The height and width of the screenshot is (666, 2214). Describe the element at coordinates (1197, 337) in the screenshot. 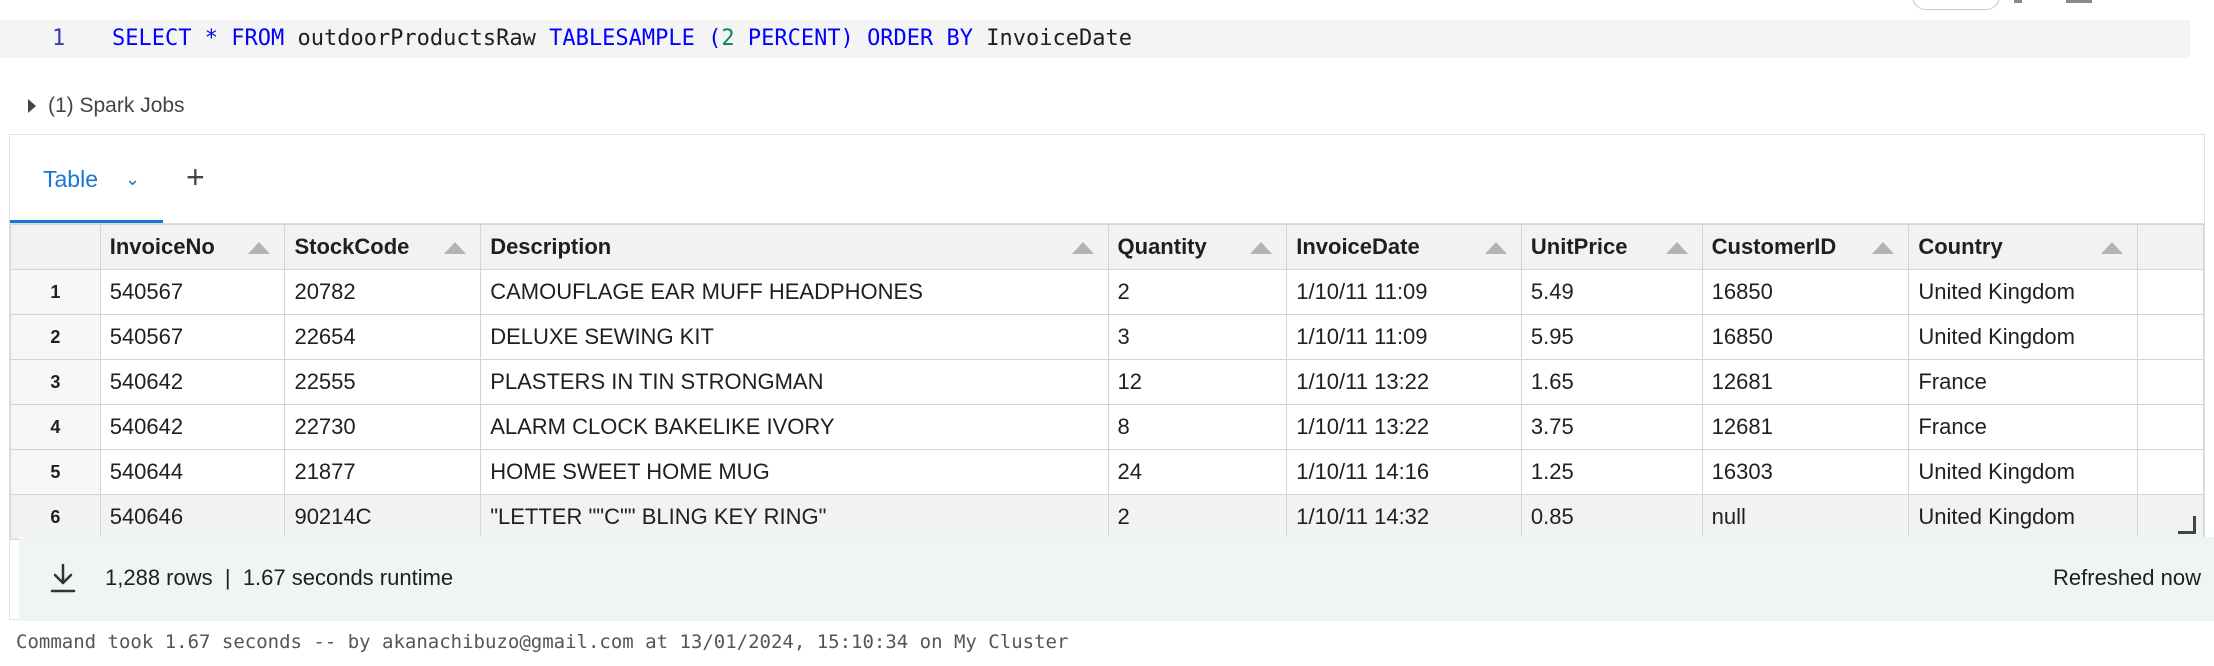

I see `table-cell: 3` at that location.